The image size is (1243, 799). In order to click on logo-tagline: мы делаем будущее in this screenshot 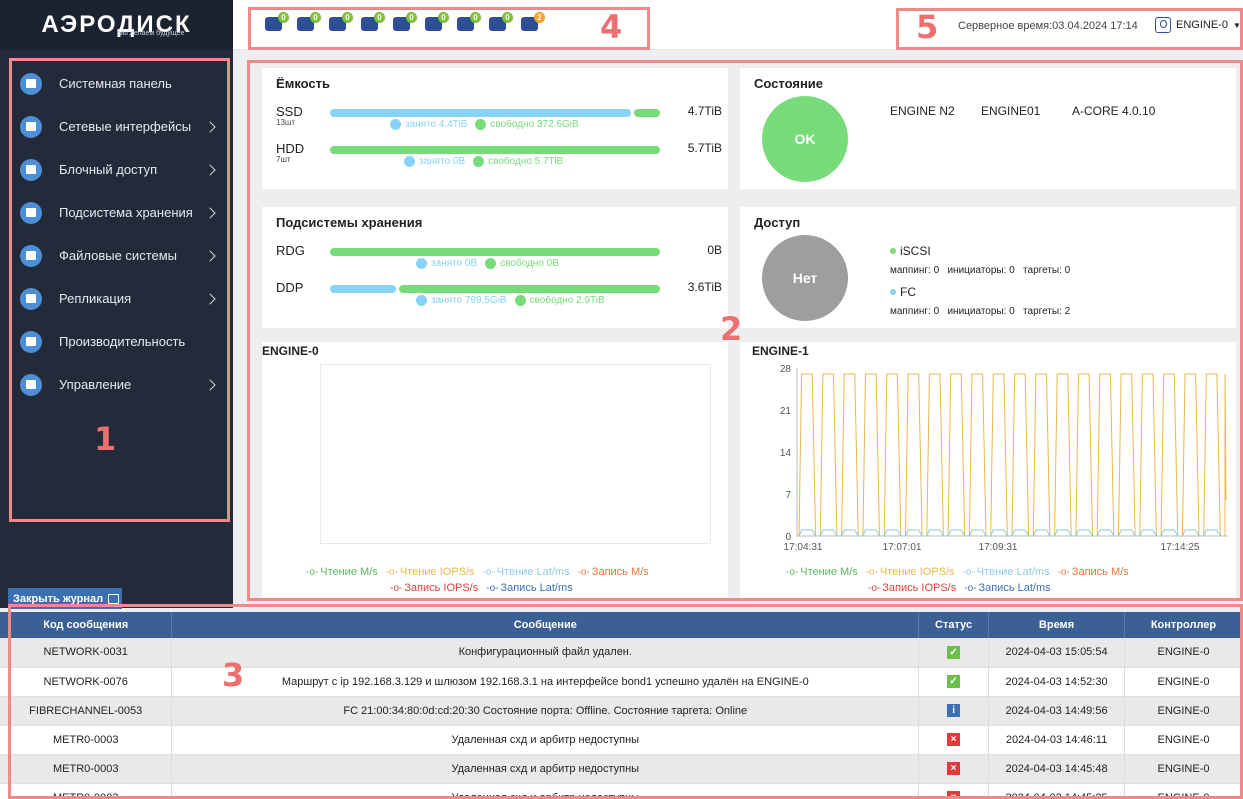, I will do `click(151, 33)`.